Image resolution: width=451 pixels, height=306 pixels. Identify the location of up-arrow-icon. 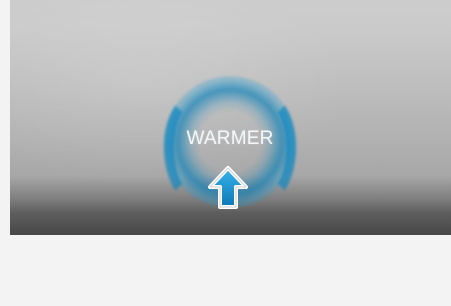
(228, 187).